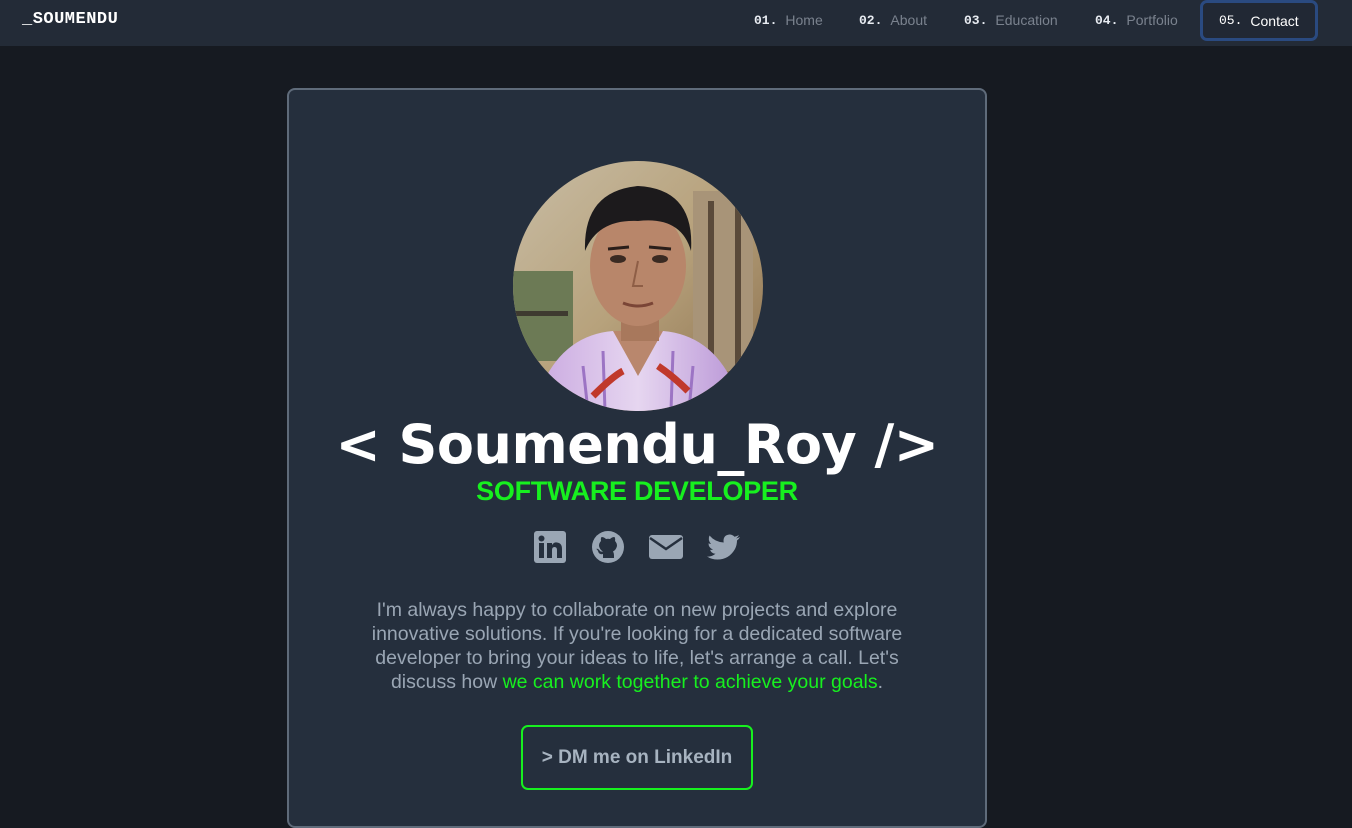  I want to click on nav-item-home: 01. Home, so click(788, 20).